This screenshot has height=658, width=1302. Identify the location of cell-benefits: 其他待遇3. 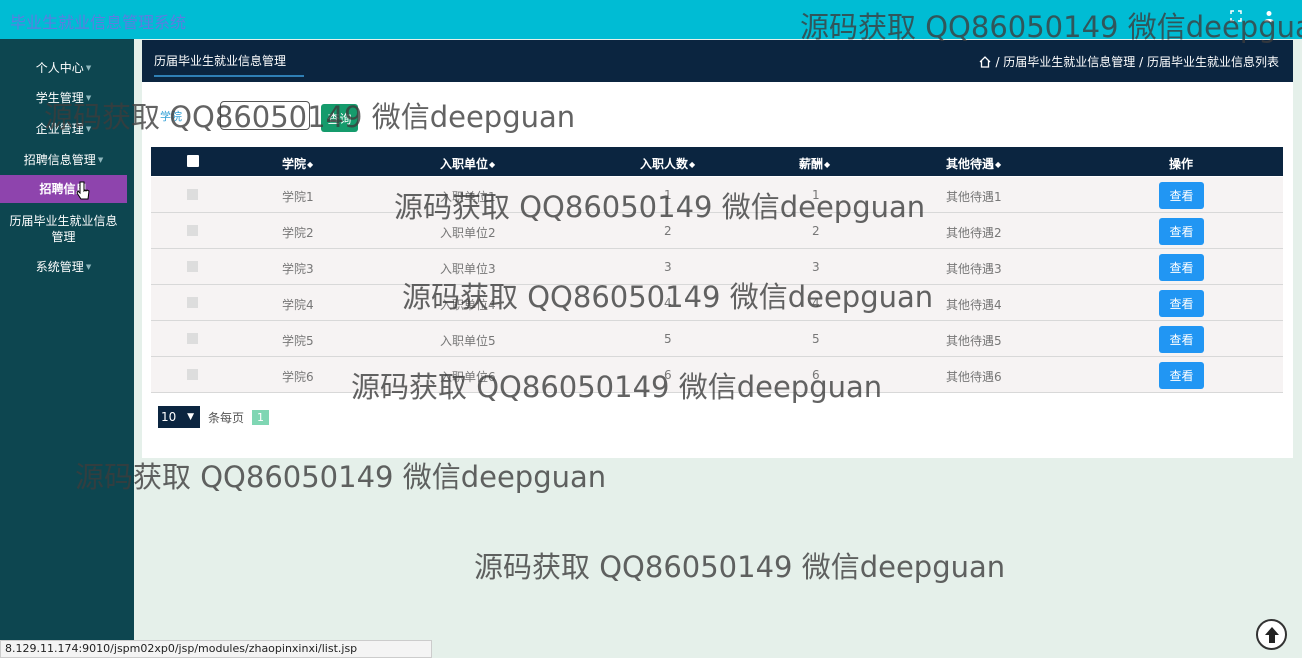
(974, 269).